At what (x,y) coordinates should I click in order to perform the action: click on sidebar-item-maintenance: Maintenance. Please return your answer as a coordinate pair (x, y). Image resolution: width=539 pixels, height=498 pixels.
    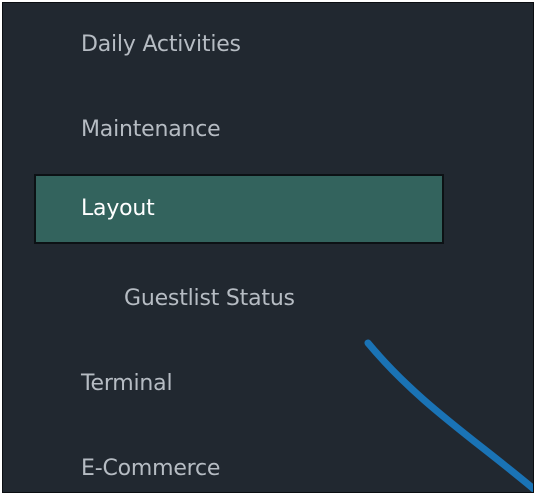
    Looking at the image, I should click on (268, 130).